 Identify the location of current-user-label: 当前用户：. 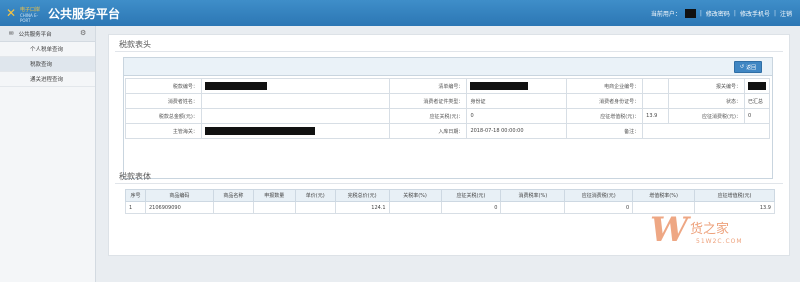
(665, 14).